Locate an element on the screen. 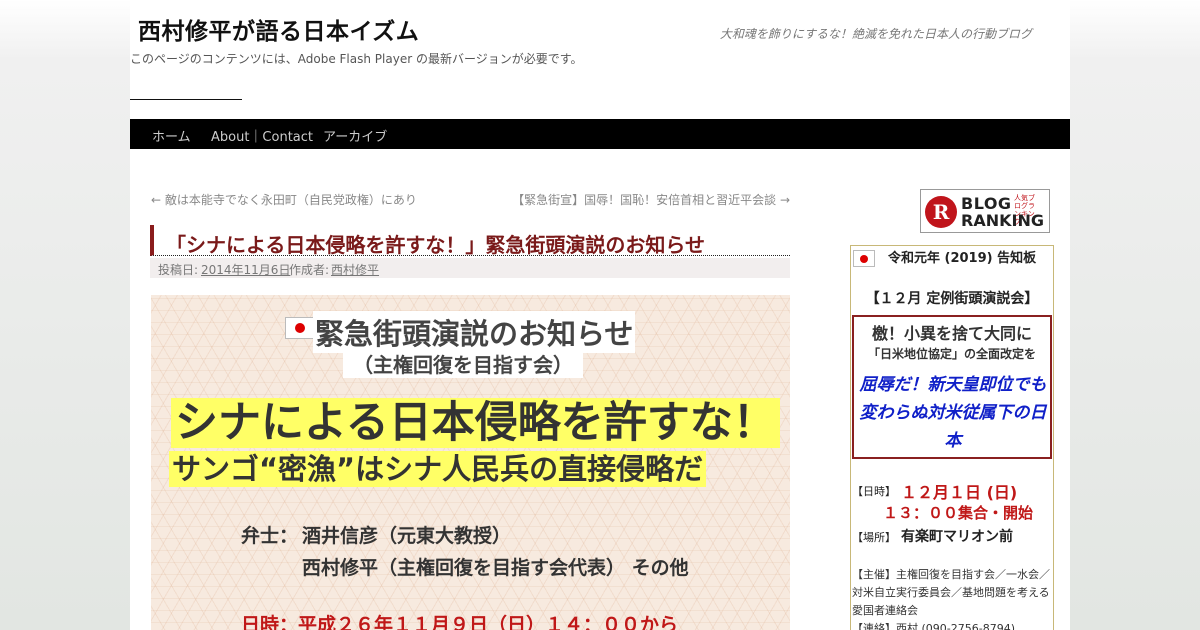  main-nav: ホーム About｜Contact アーカイブ is located at coordinates (600, 134).